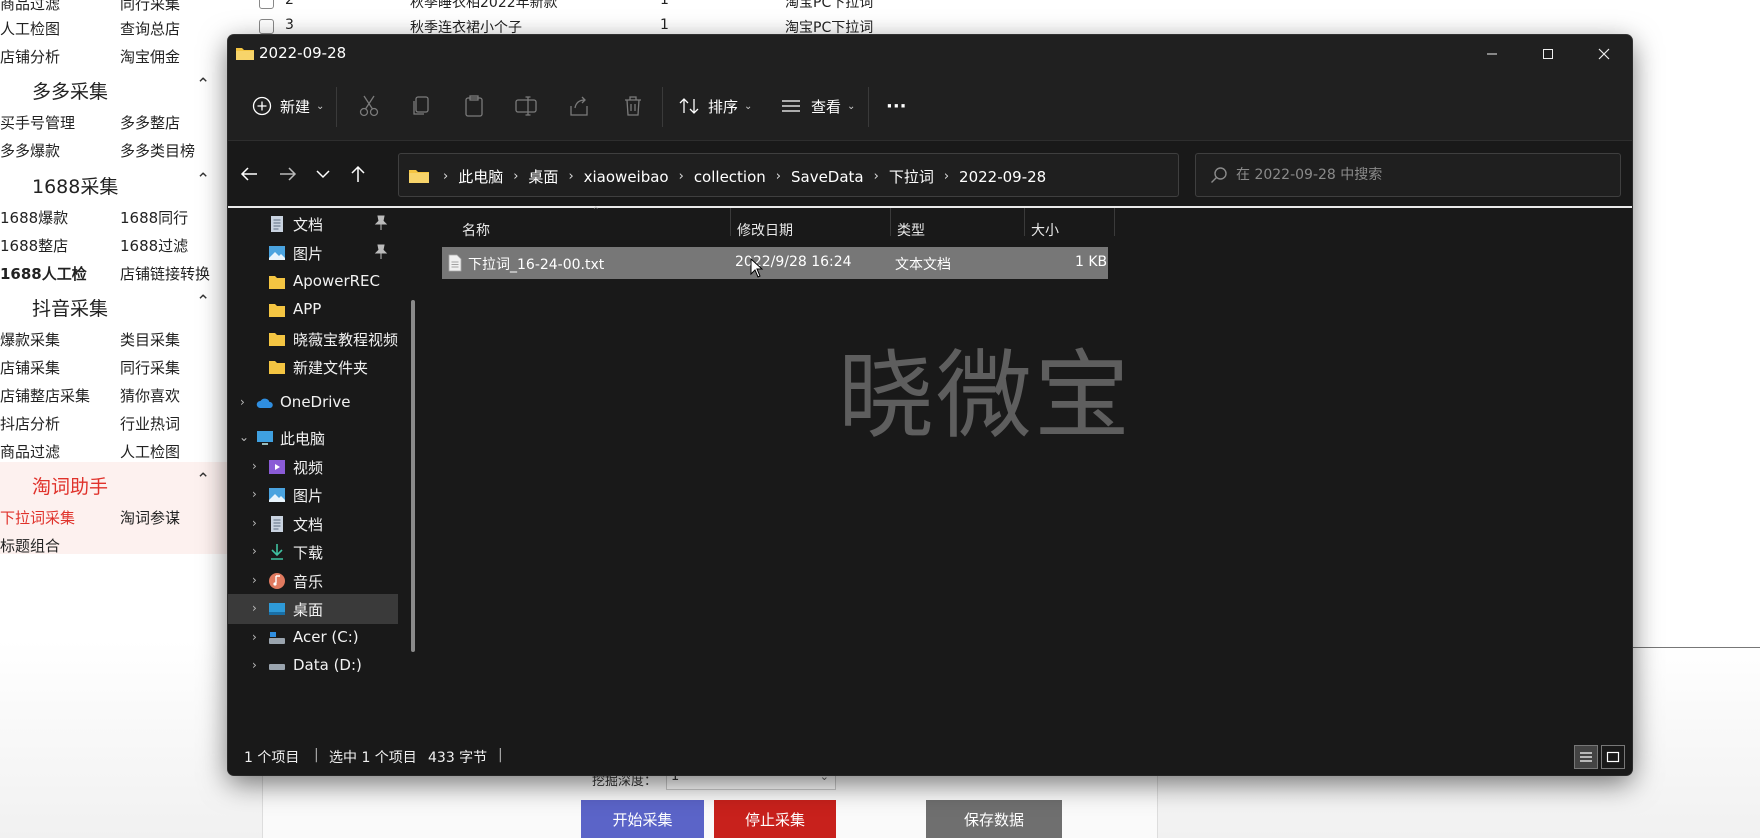  What do you see at coordinates (288, 106) in the screenshot?
I see `new-button: 新建 ⌄` at bounding box center [288, 106].